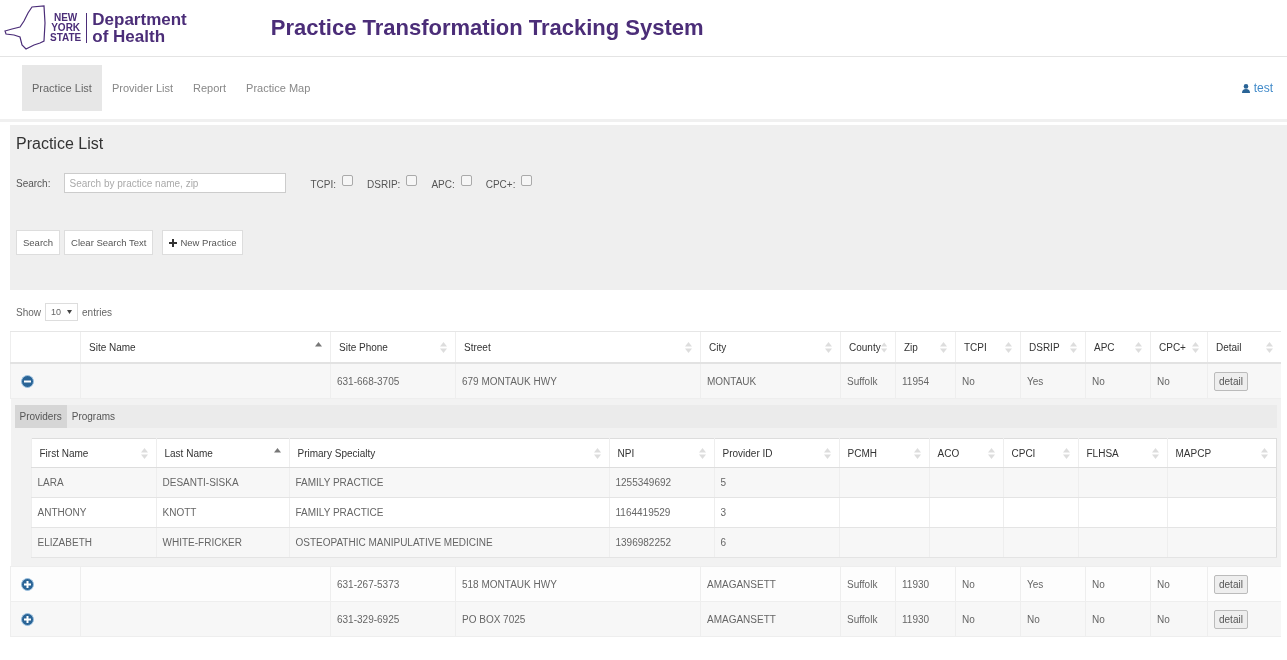  I want to click on user-name: test, so click(1263, 88).